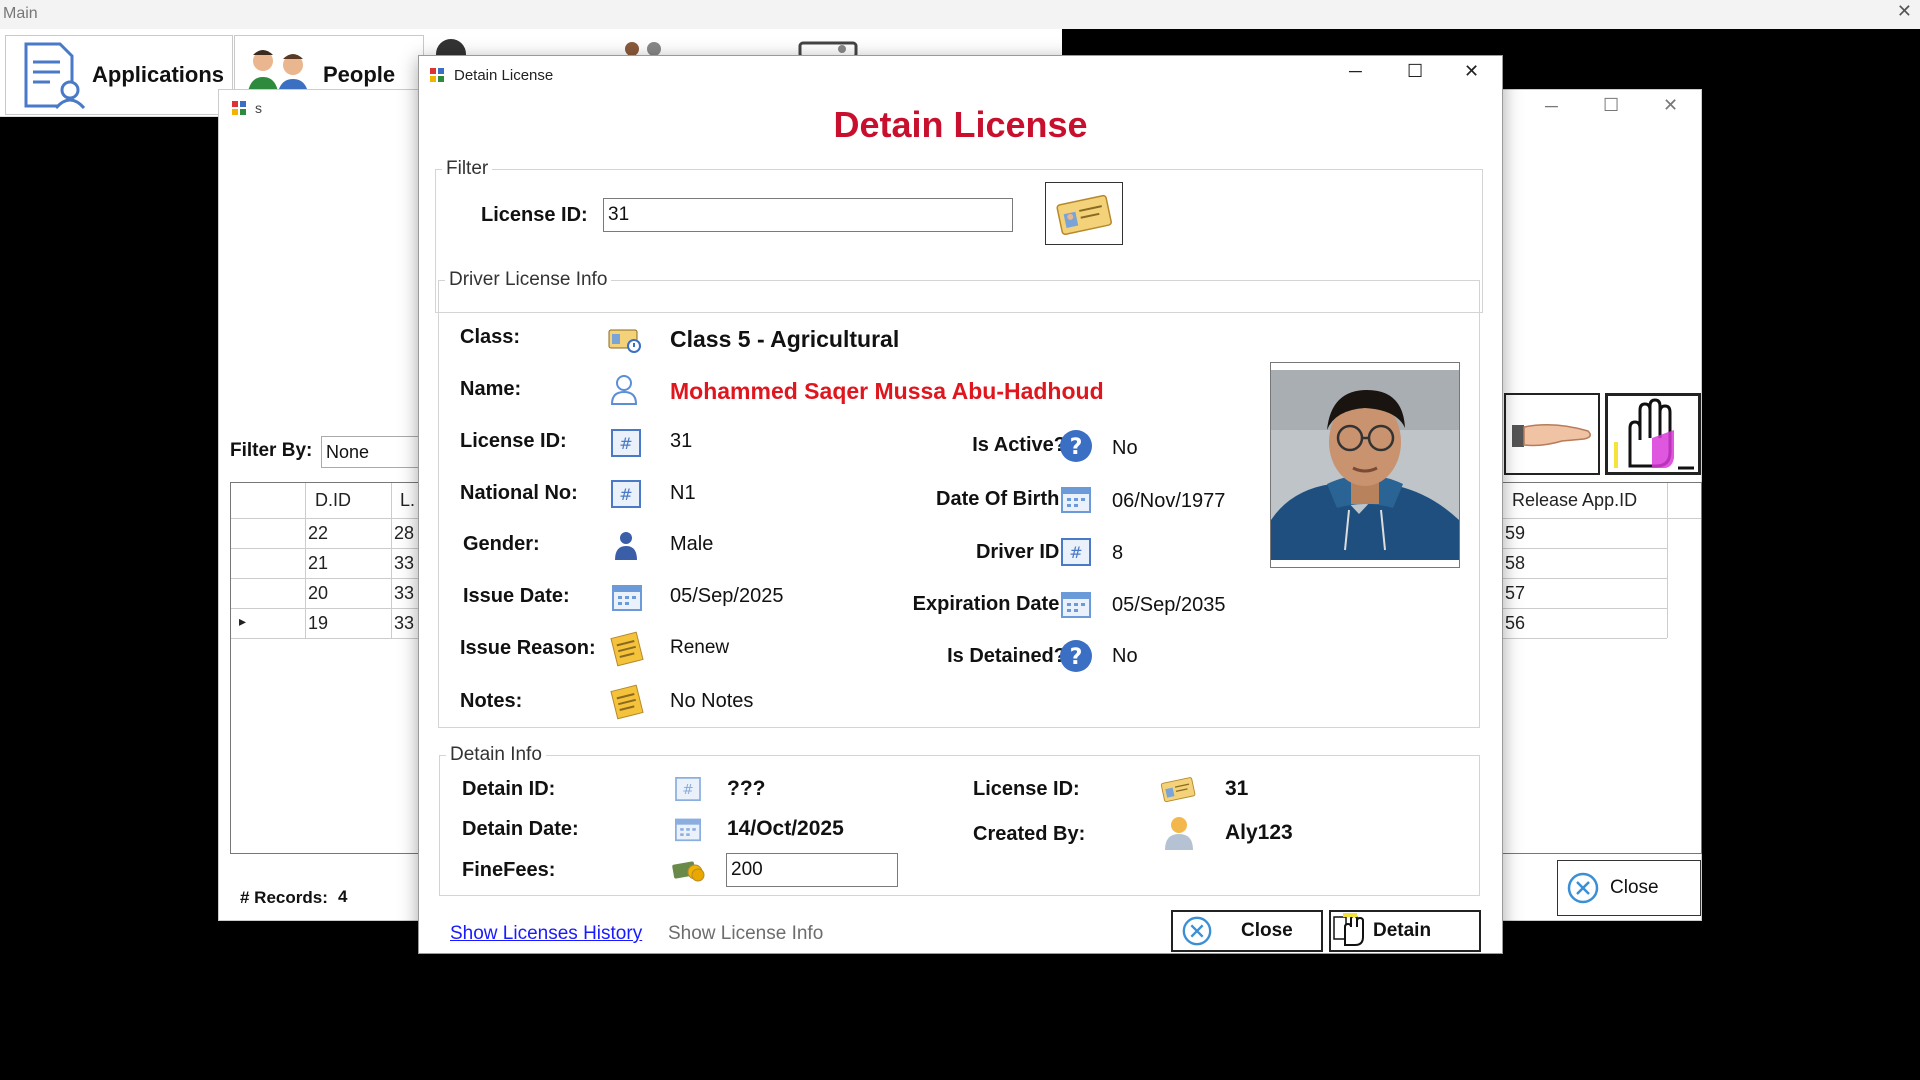 Image resolution: width=1920 pixels, height=1080 pixels. What do you see at coordinates (158, 74) in the screenshot?
I see `applications-menu-label: Applications` at bounding box center [158, 74].